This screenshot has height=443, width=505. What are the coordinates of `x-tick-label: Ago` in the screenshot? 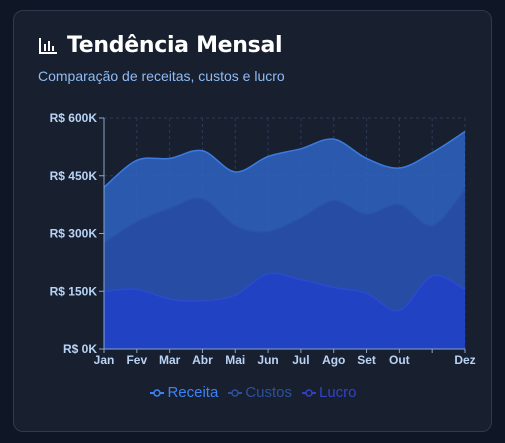 It's located at (333, 360).